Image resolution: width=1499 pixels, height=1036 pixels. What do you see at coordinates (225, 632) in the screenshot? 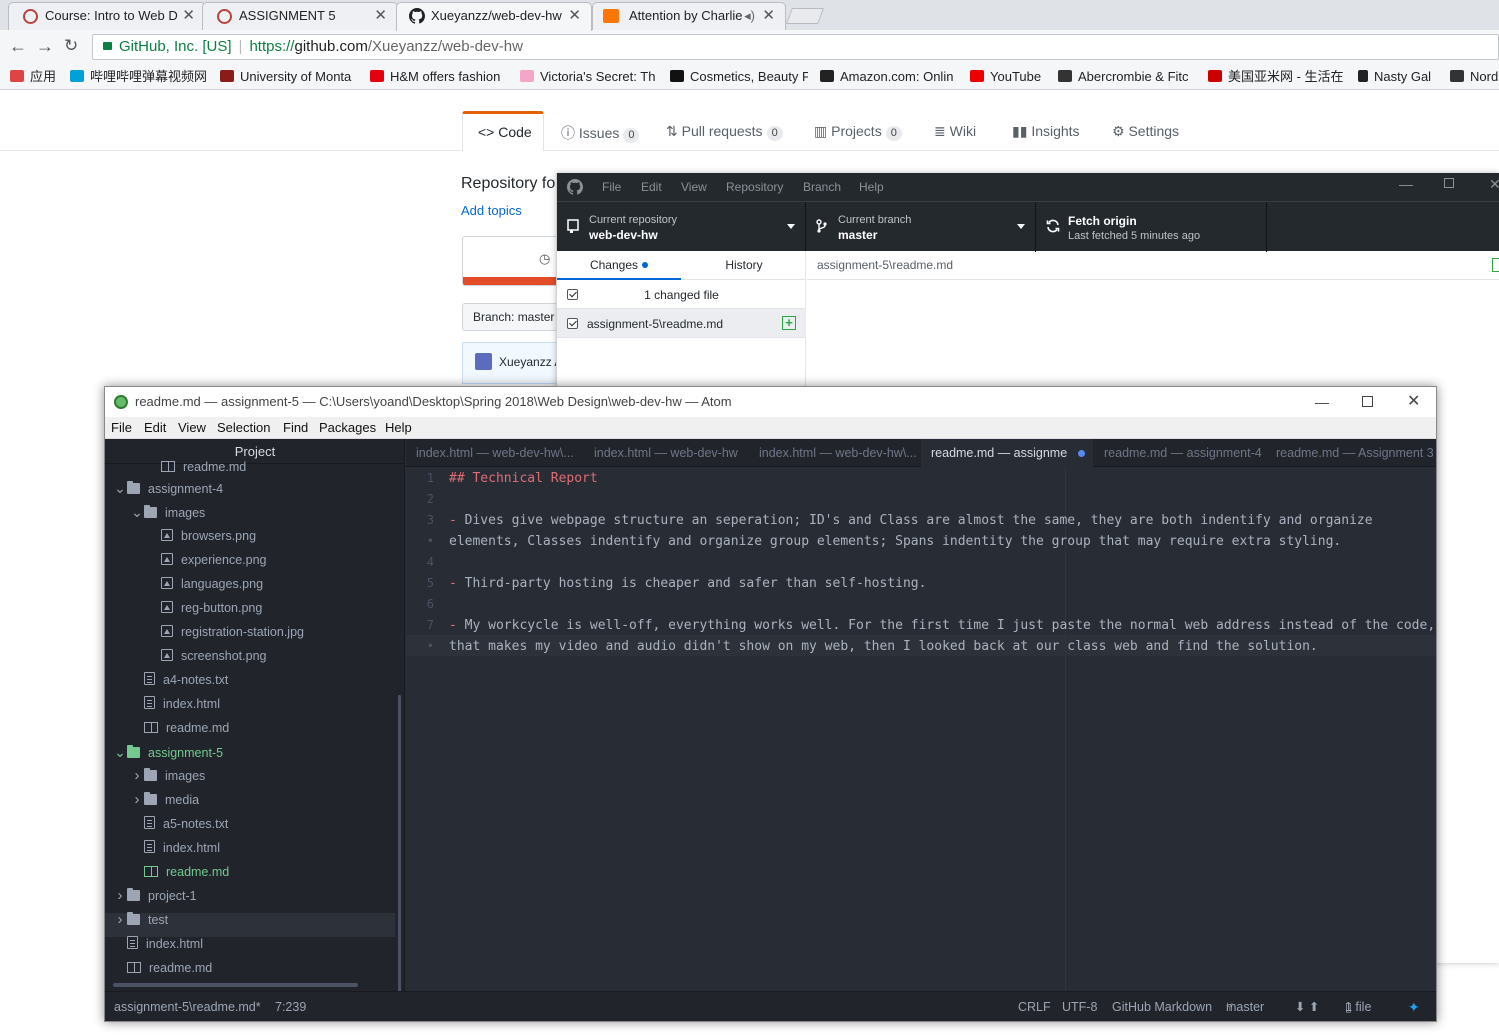
I see `tree-file: registration-station.jpg` at bounding box center [225, 632].